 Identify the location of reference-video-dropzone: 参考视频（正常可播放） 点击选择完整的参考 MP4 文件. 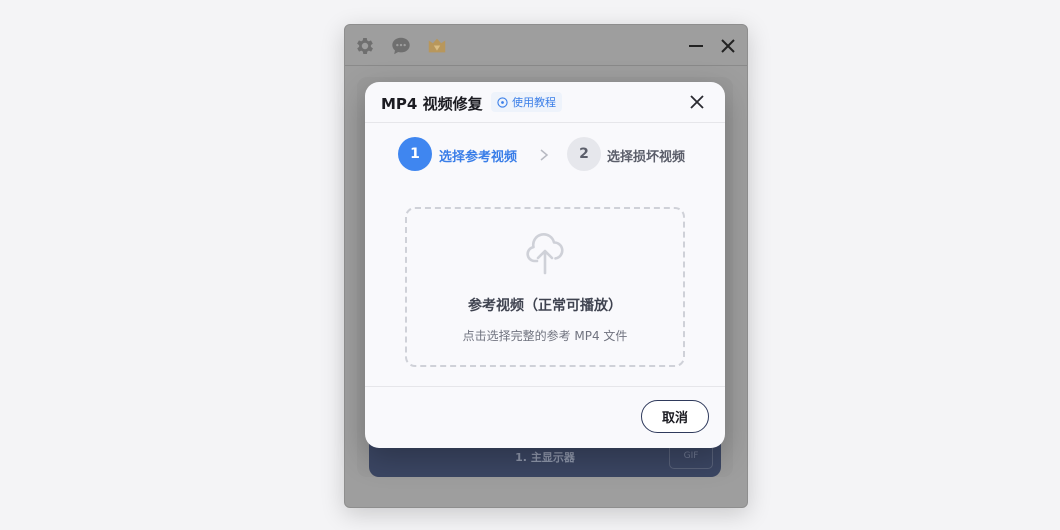
(545, 287).